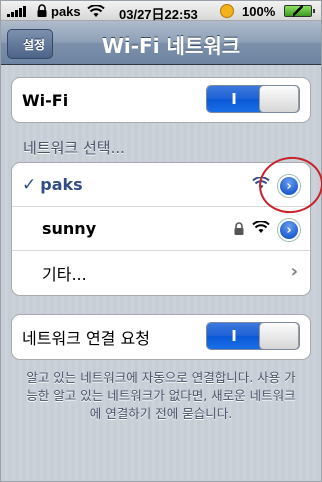  I want to click on wifi-toggle: I, so click(253, 99).